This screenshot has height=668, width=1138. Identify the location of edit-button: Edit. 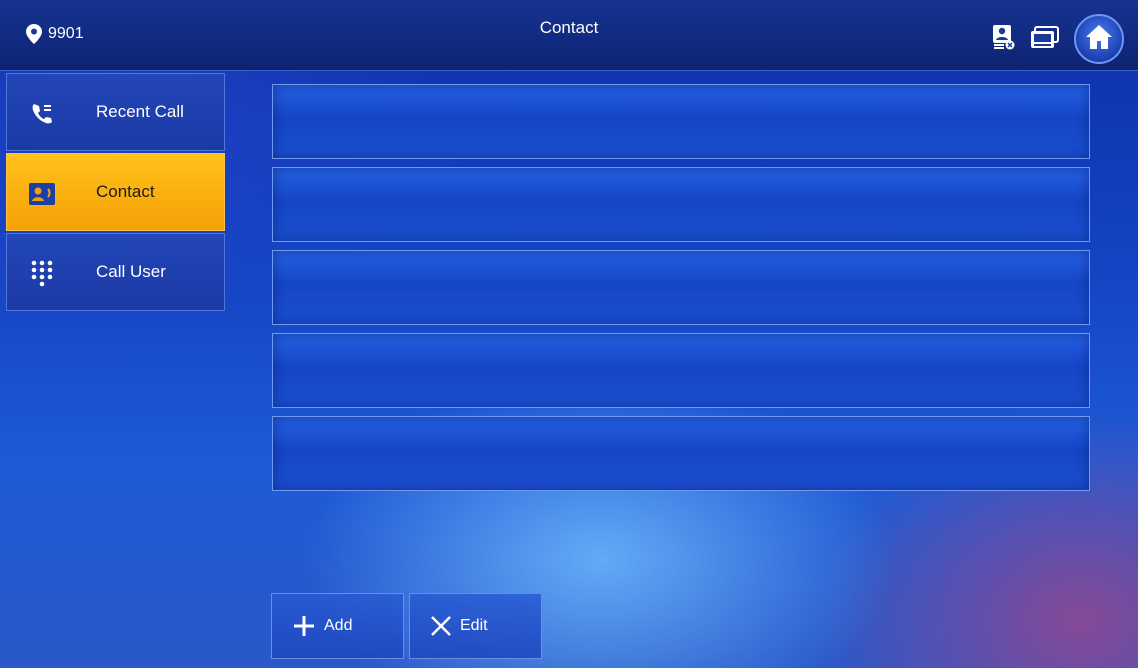
(475, 626).